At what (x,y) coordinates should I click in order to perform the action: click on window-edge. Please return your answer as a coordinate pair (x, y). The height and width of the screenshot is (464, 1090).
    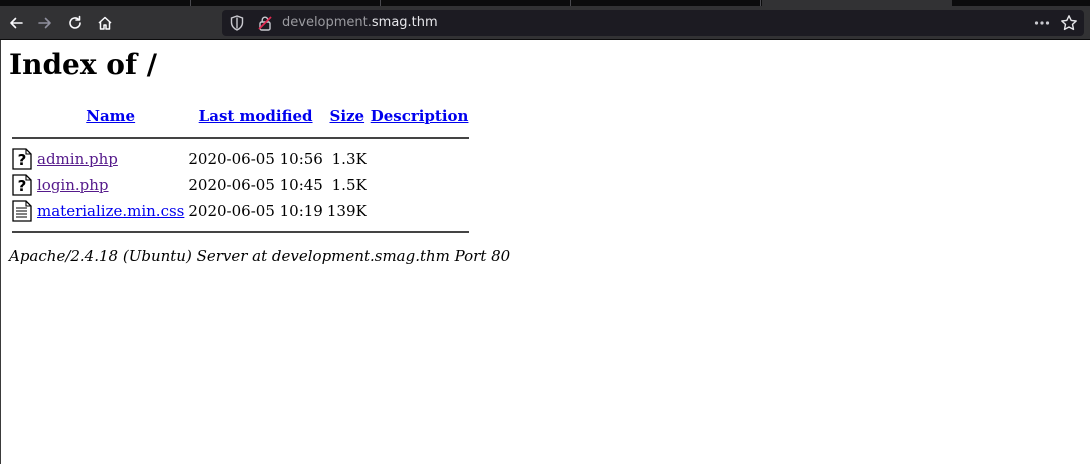
    Looking at the image, I should click on (0, 252).